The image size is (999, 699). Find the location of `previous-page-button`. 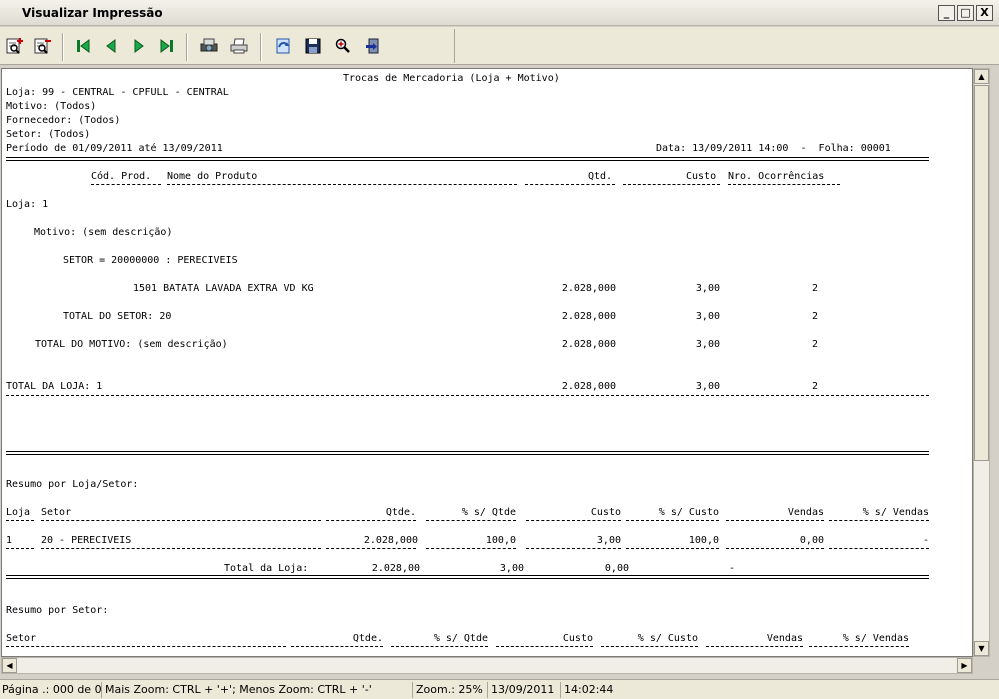

previous-page-button is located at coordinates (111, 46).